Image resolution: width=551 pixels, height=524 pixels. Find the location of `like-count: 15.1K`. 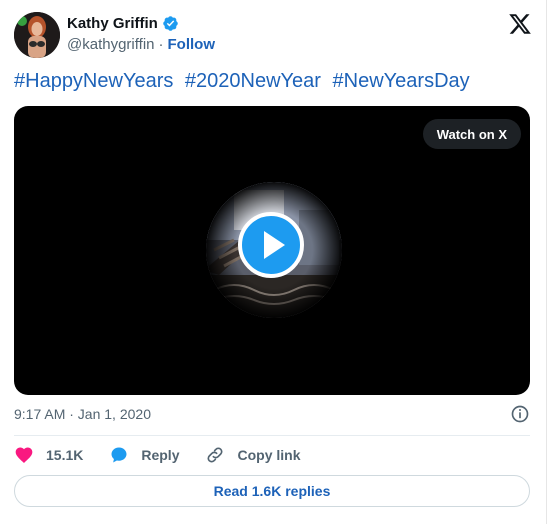

like-count: 15.1K is located at coordinates (65, 455).